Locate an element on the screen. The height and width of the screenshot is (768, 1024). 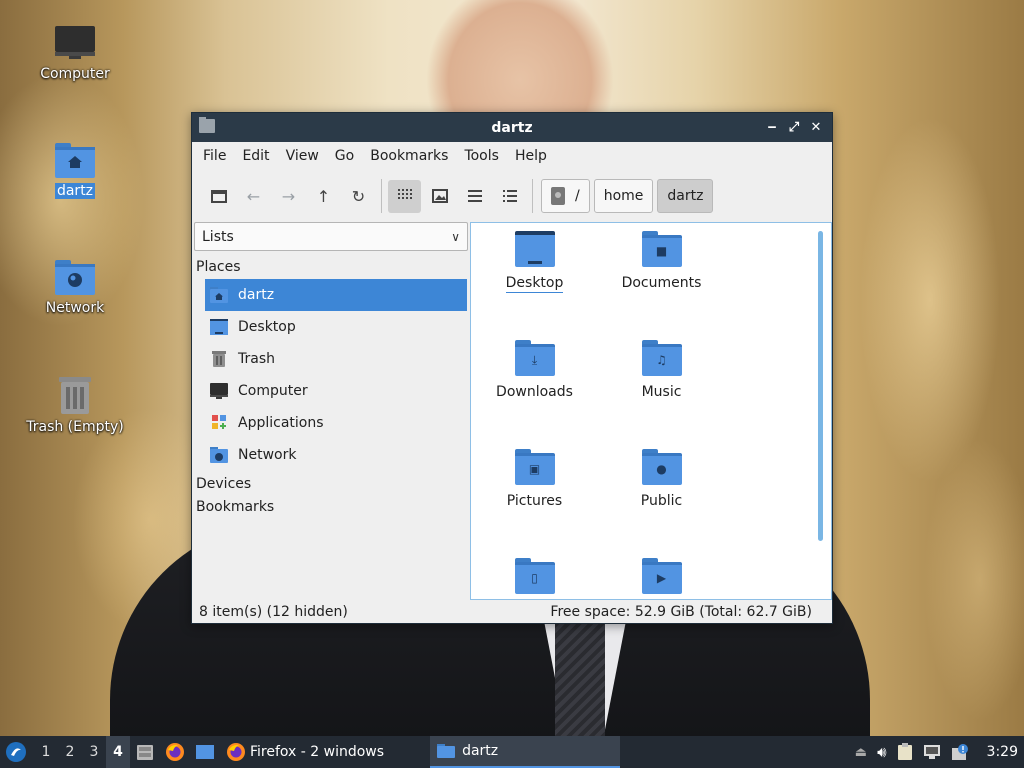
menu-go: Go is located at coordinates (344, 156).